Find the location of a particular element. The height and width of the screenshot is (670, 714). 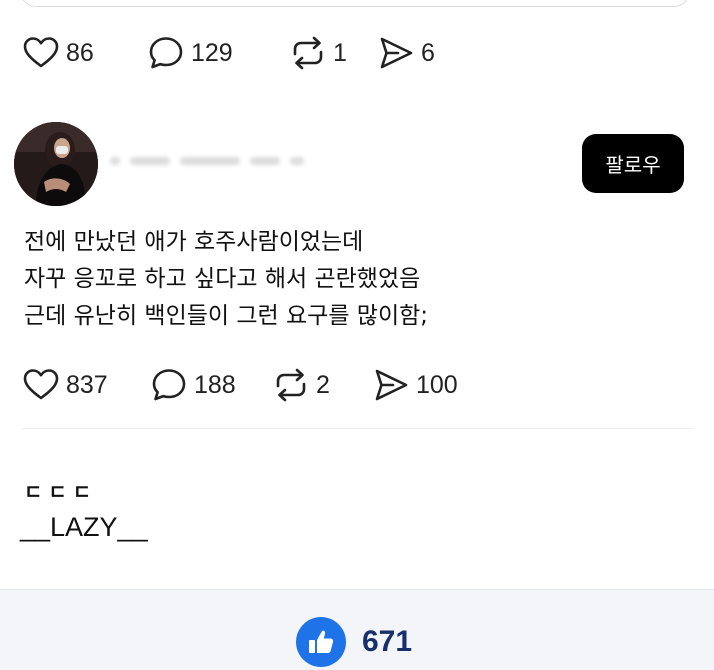

avatar is located at coordinates (56, 164).